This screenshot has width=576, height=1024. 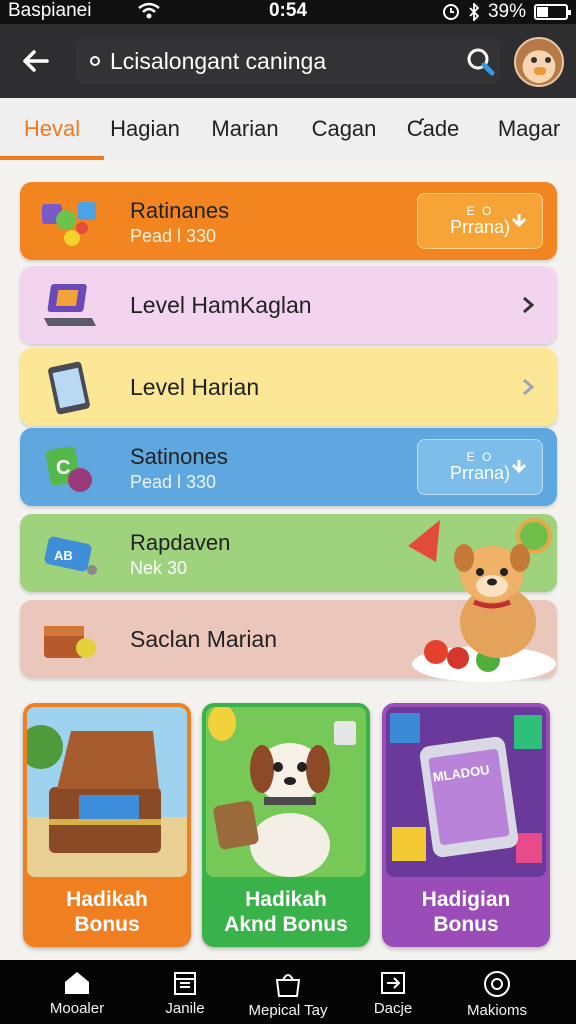 What do you see at coordinates (69, 224) in the screenshot?
I see `puzzle-blocks-icon` at bounding box center [69, 224].